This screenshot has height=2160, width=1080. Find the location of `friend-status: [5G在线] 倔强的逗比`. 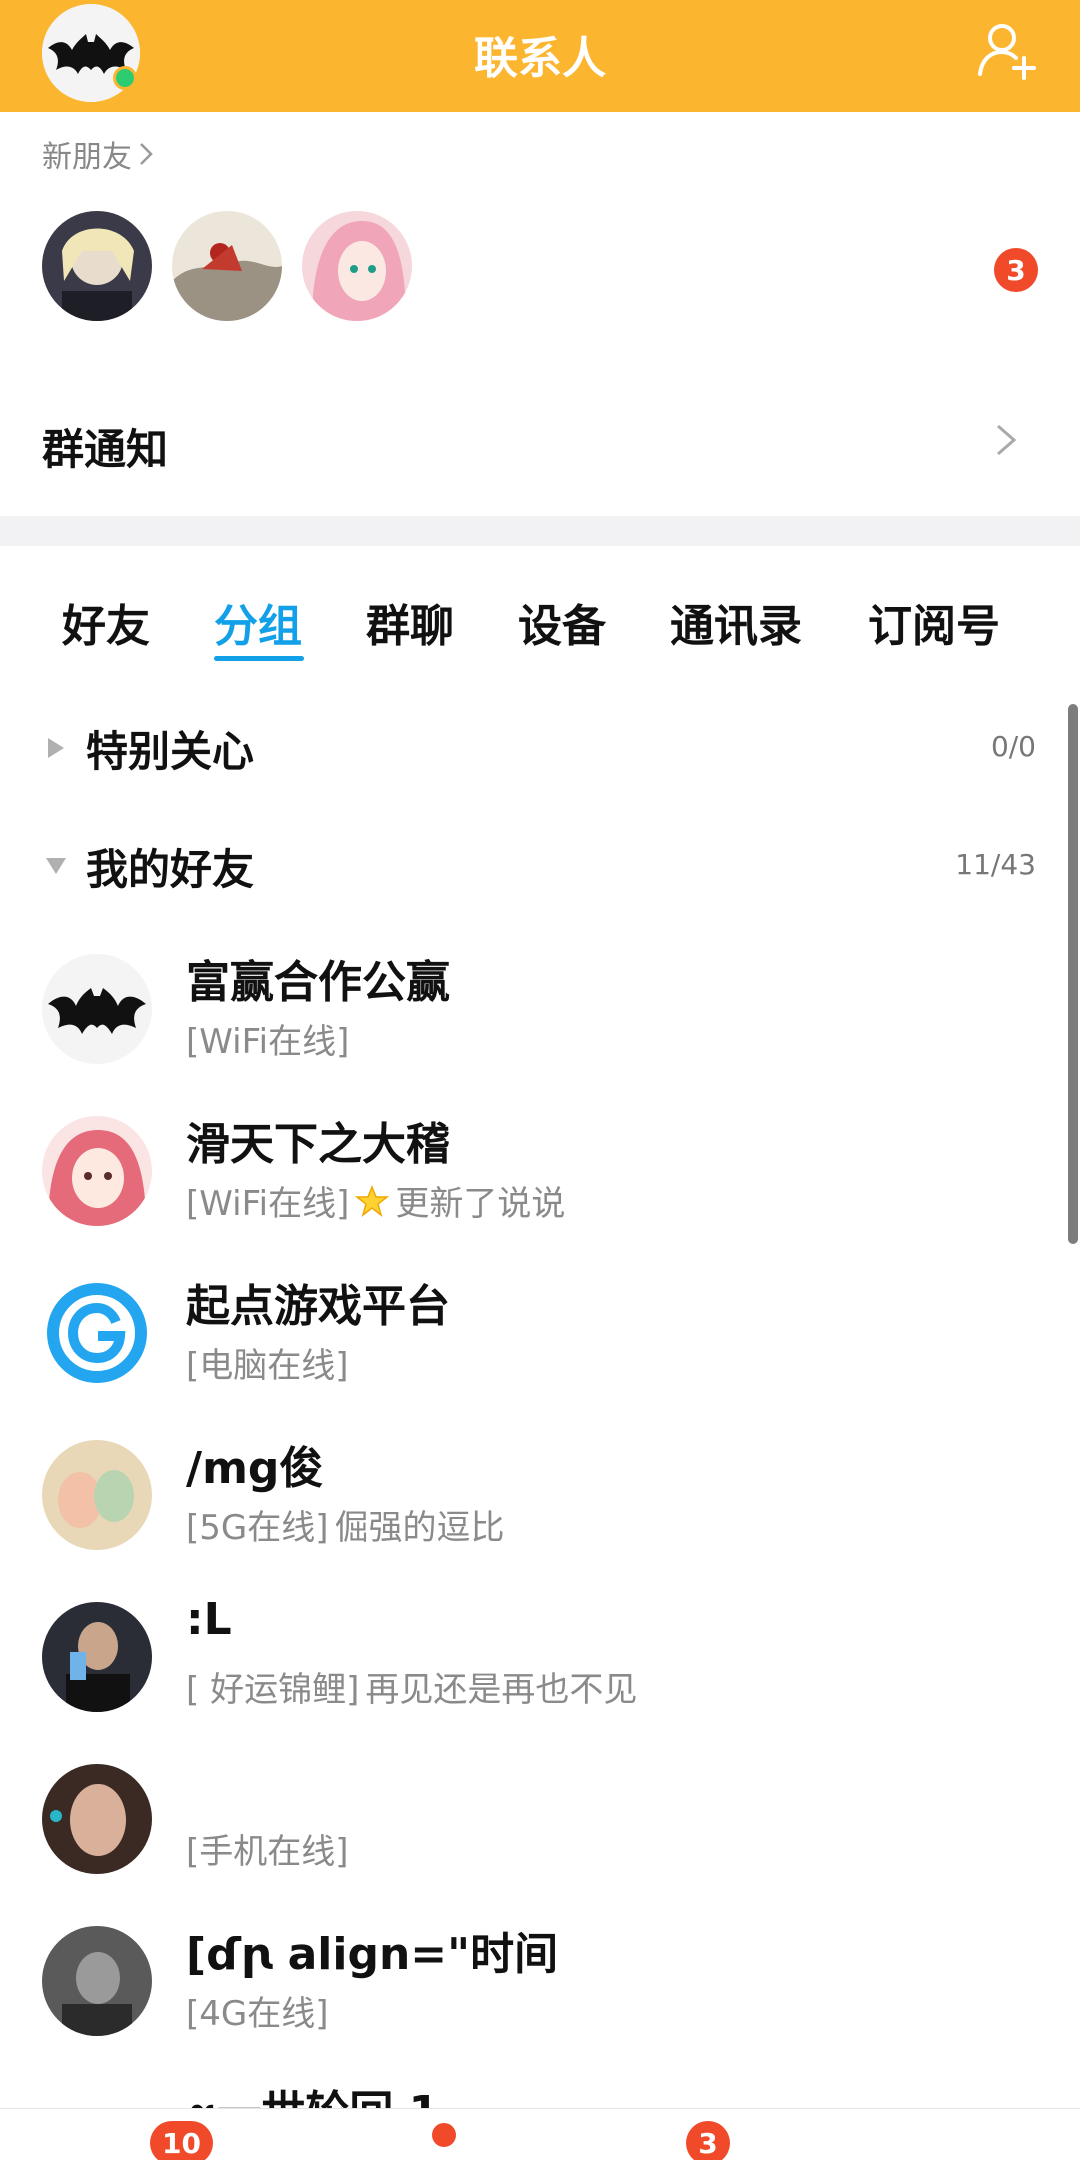

friend-status: [5G在线] 倔强的逗比 is located at coordinates (345, 1524).